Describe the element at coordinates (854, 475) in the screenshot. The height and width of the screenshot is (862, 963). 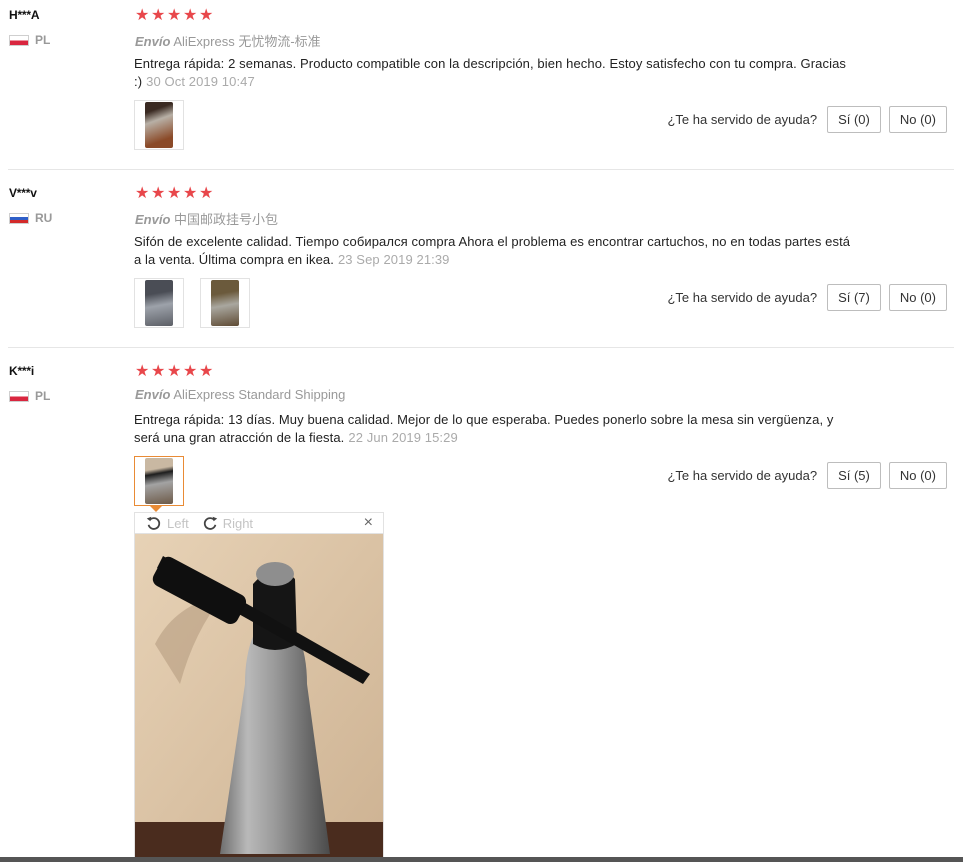
I see `vote-yes-button: Sí (5)` at that location.